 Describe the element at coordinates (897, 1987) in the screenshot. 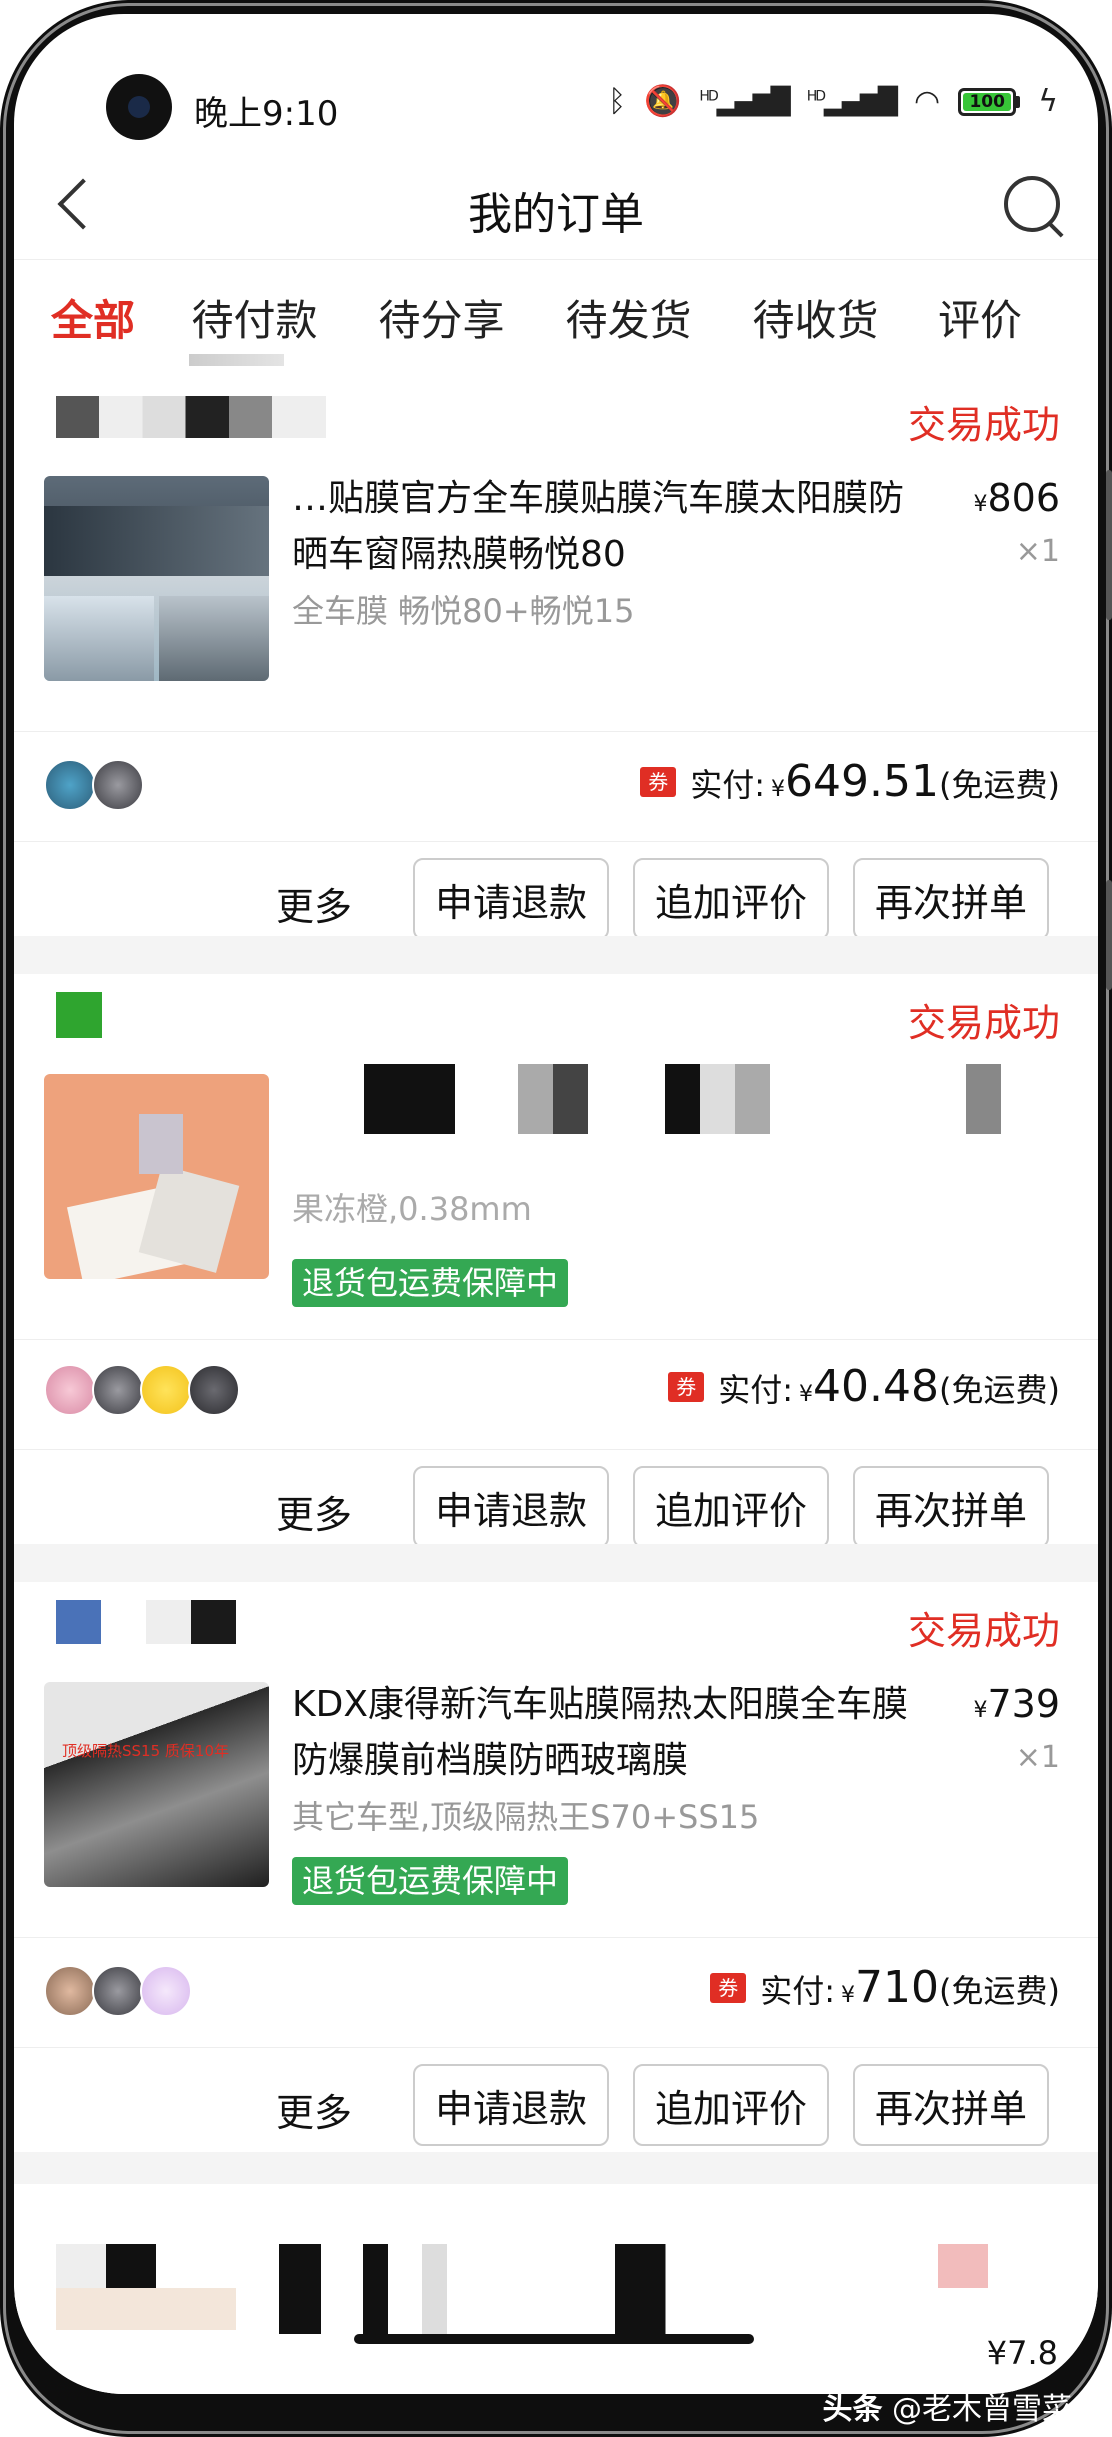

I see `paid-amount: 710` at that location.